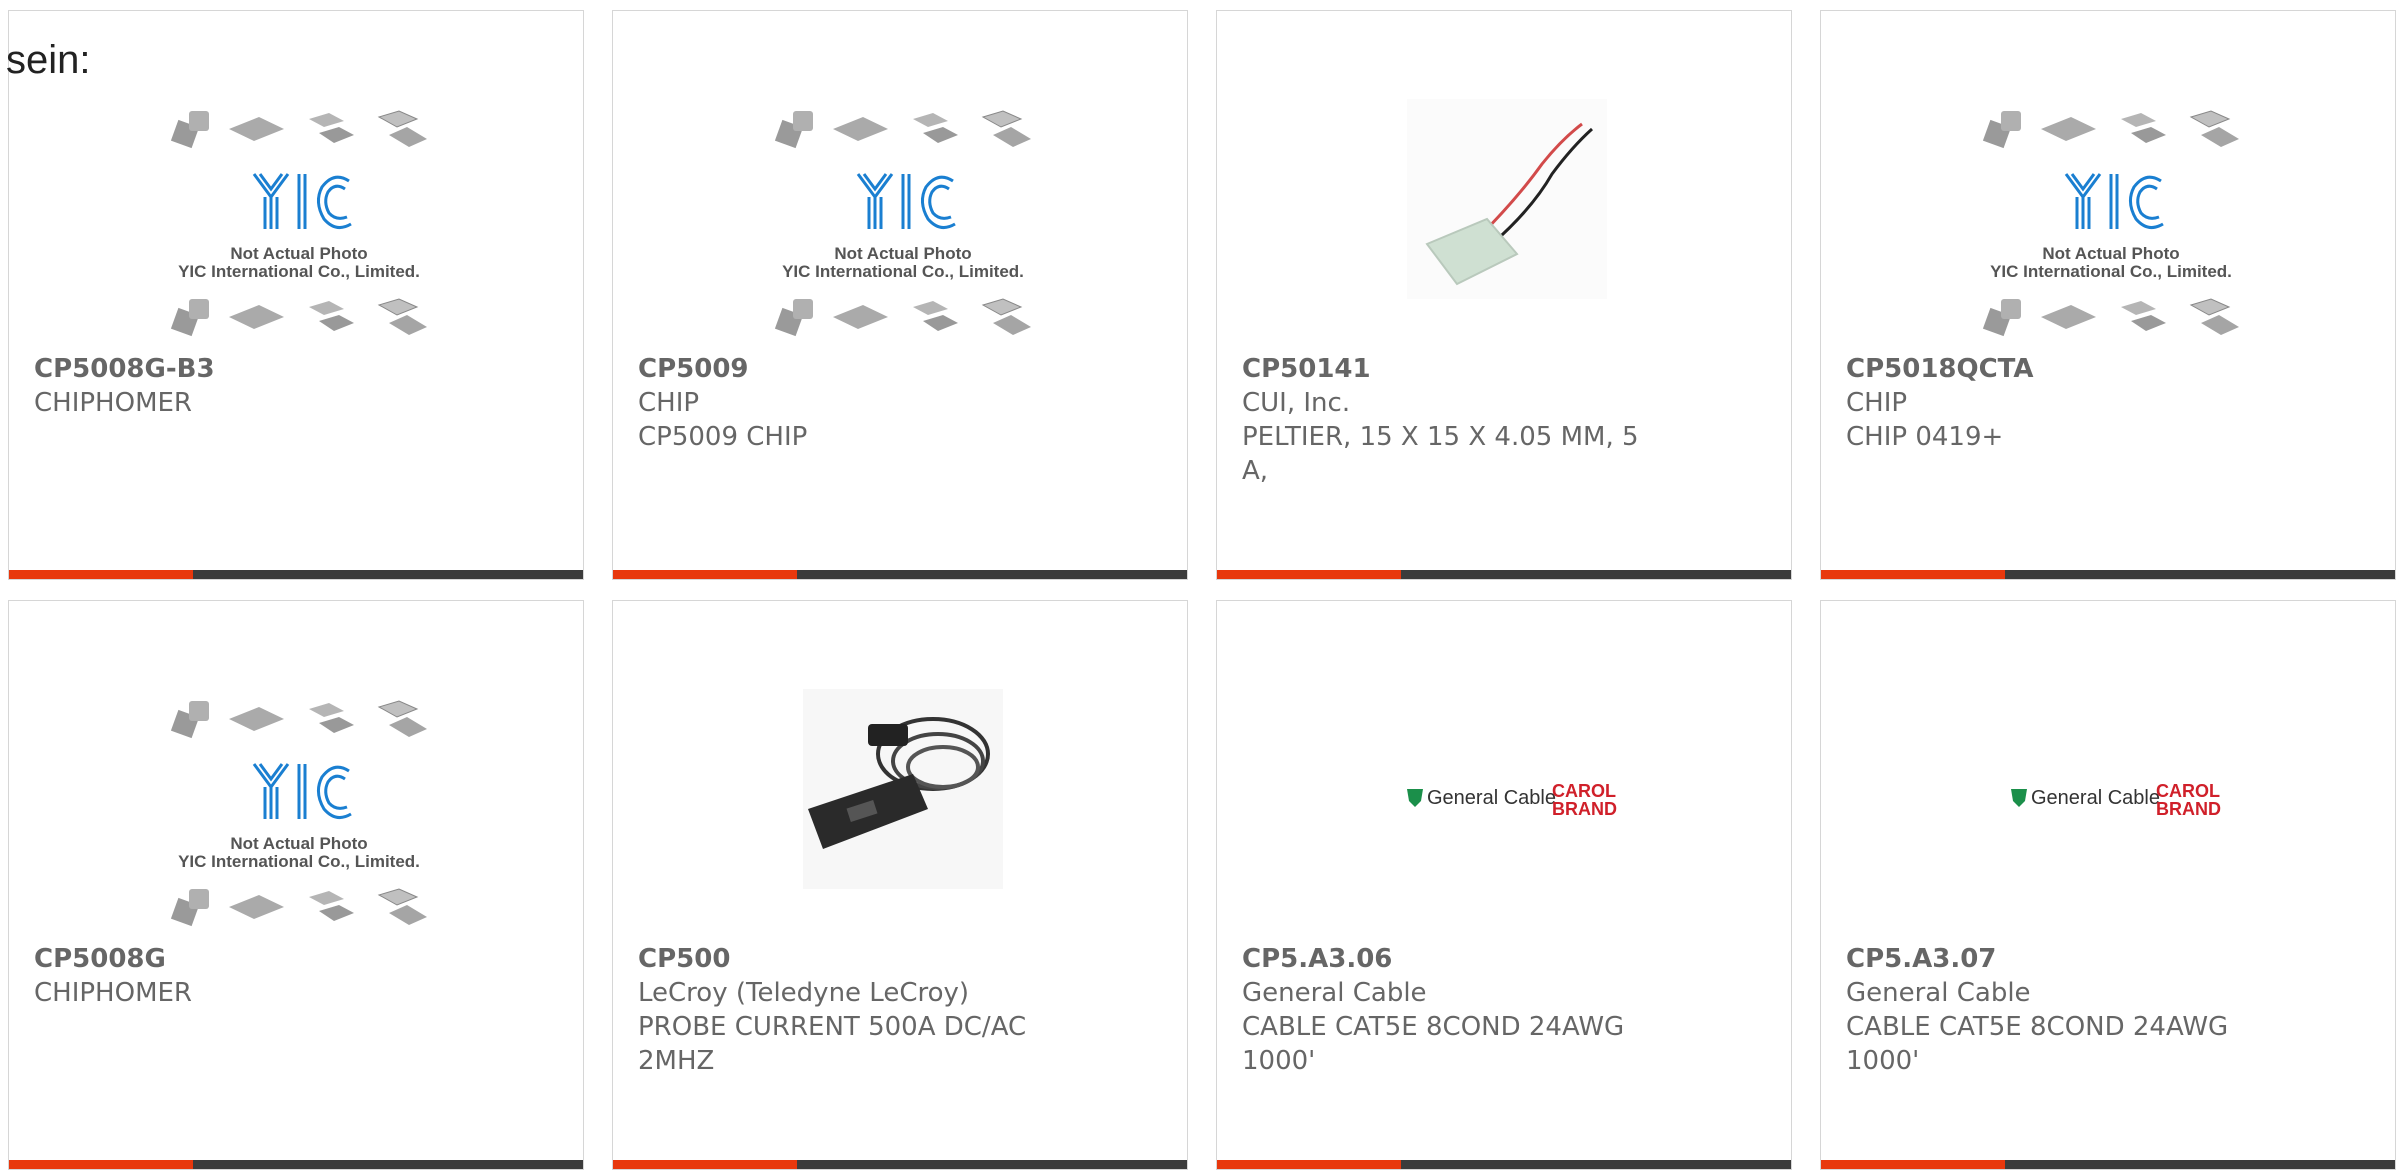  I want to click on part-number-link: CP5.A3.06, so click(1452, 959).